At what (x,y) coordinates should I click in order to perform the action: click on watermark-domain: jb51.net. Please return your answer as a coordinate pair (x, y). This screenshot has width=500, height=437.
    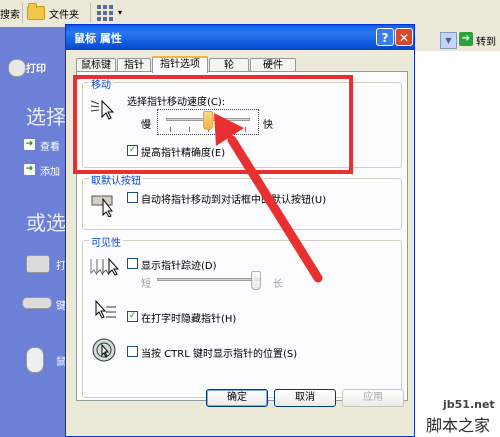
    Looking at the image, I should click on (469, 404).